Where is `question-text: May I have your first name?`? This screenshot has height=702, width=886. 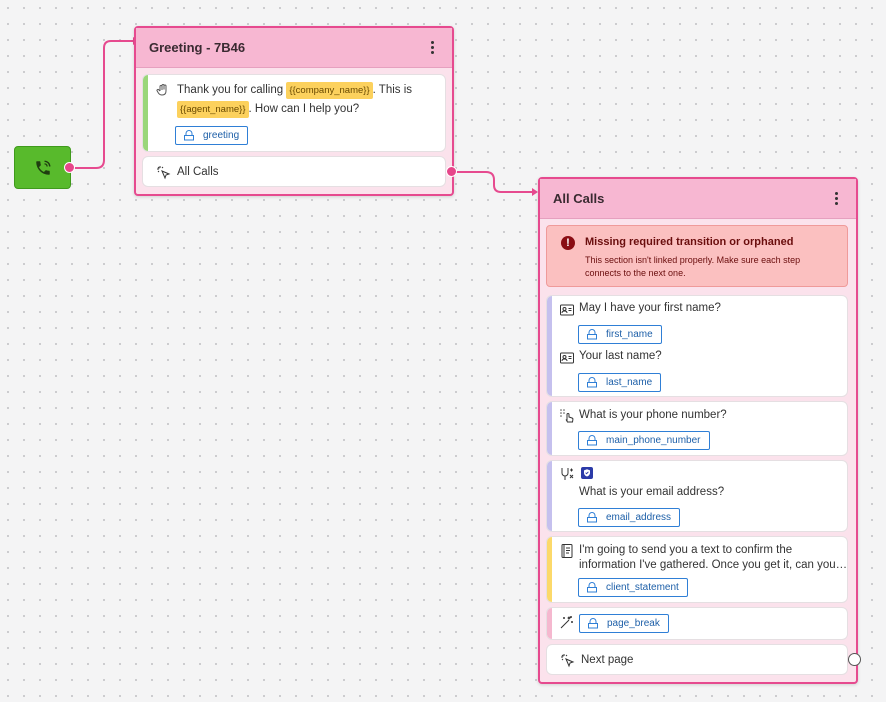 question-text: May I have your first name? is located at coordinates (650, 308).